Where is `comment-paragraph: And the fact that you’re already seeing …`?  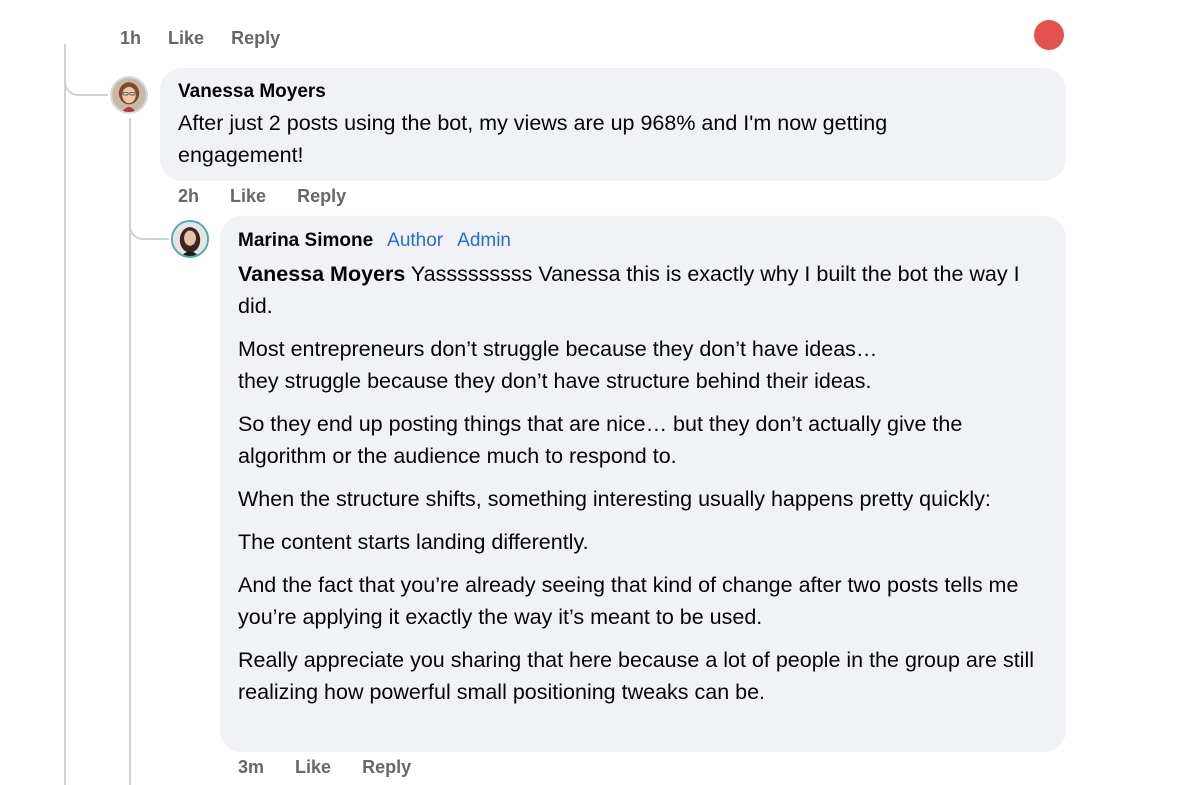 comment-paragraph: And the fact that you’re already seeing … is located at coordinates (643, 601).